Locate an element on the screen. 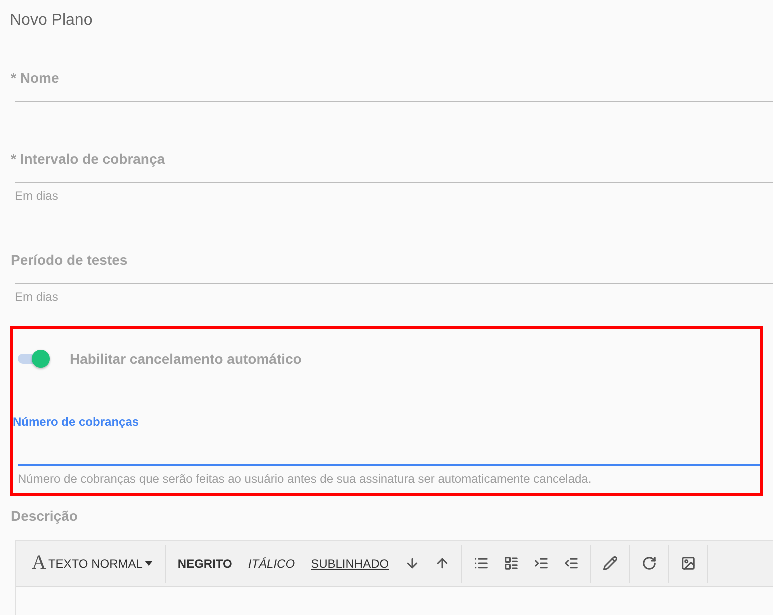 The width and height of the screenshot is (773, 615). field-label: Período de testes is located at coordinates (70, 260).